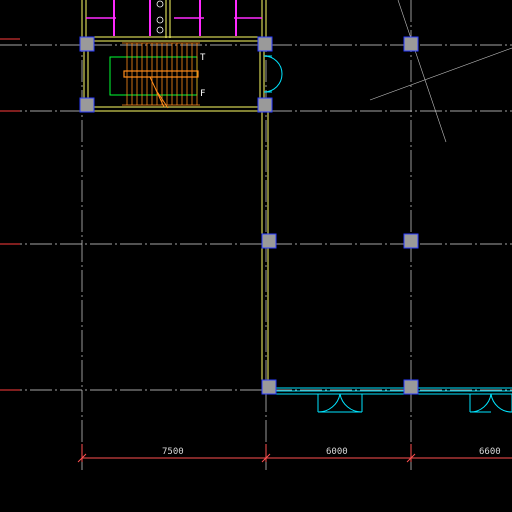 This screenshot has width=512, height=512. What do you see at coordinates (337, 452) in the screenshot?
I see `dimension-label-6000: 6000` at bounding box center [337, 452].